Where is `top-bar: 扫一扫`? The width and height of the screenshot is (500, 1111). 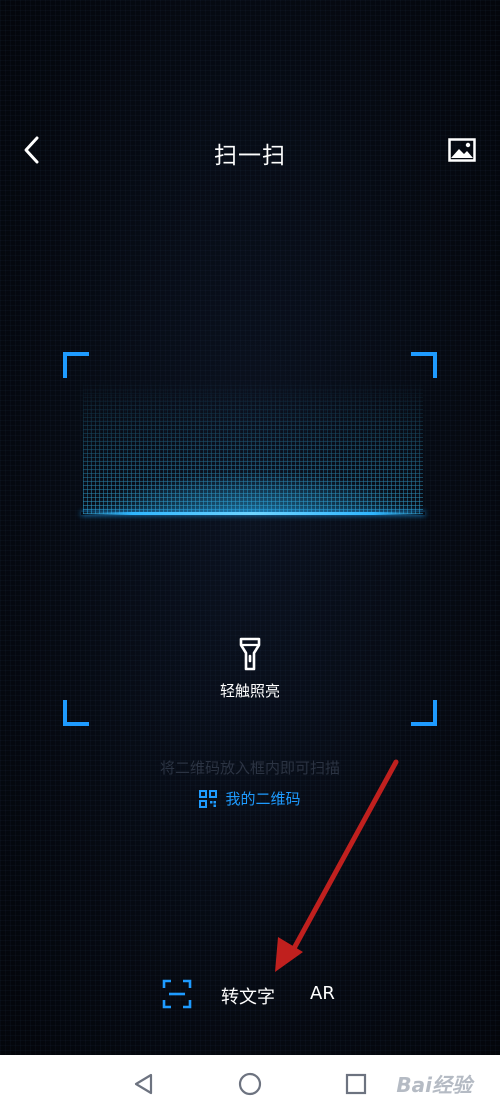
top-bar: 扫一扫 is located at coordinates (250, 150).